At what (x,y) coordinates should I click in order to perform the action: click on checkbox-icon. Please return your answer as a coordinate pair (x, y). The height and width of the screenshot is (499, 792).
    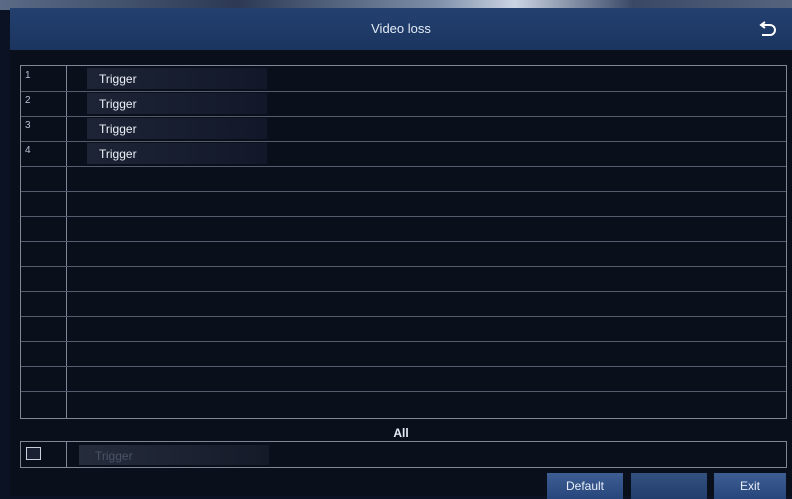
    Looking at the image, I should click on (33, 453).